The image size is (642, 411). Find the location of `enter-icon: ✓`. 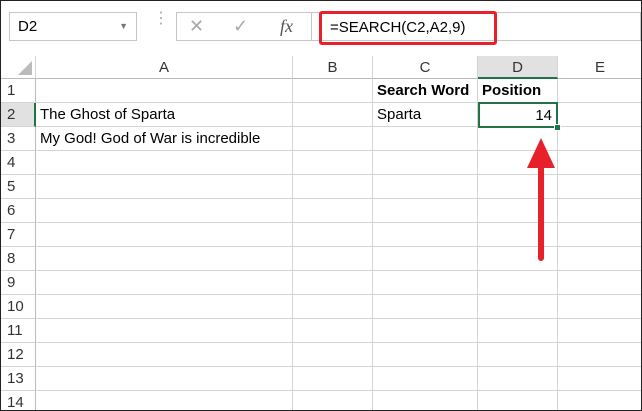

enter-icon: ✓ is located at coordinates (240, 26).